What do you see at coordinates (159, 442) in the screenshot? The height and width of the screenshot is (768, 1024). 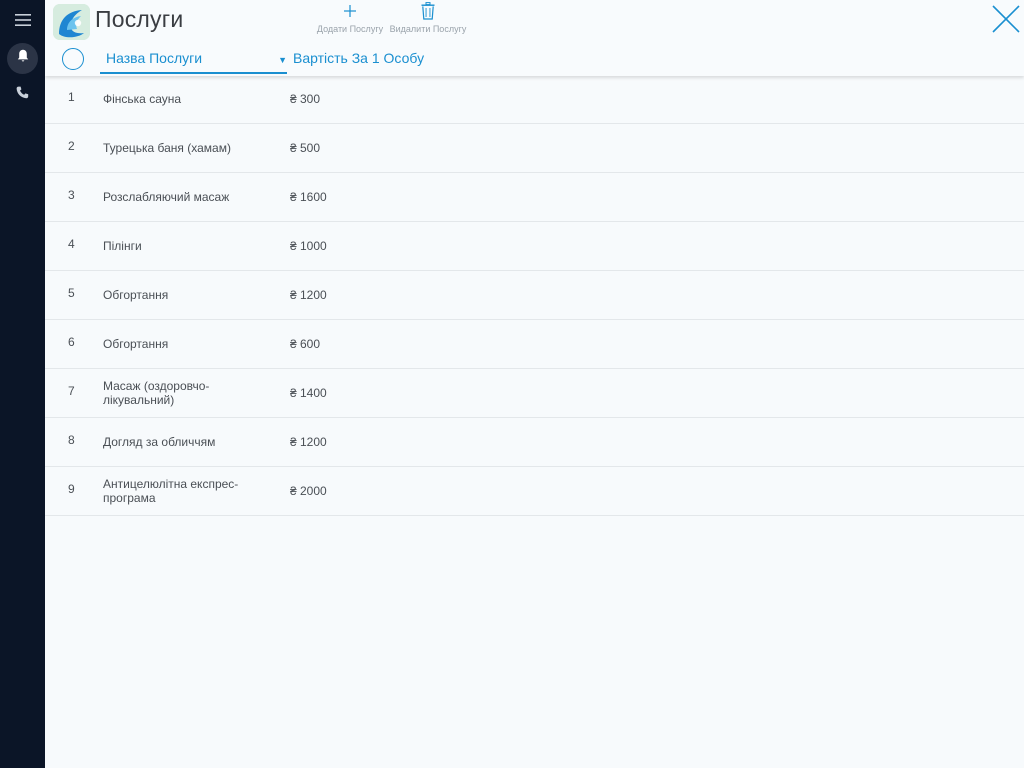 I see `service-name: Догляд за обличчям` at bounding box center [159, 442].